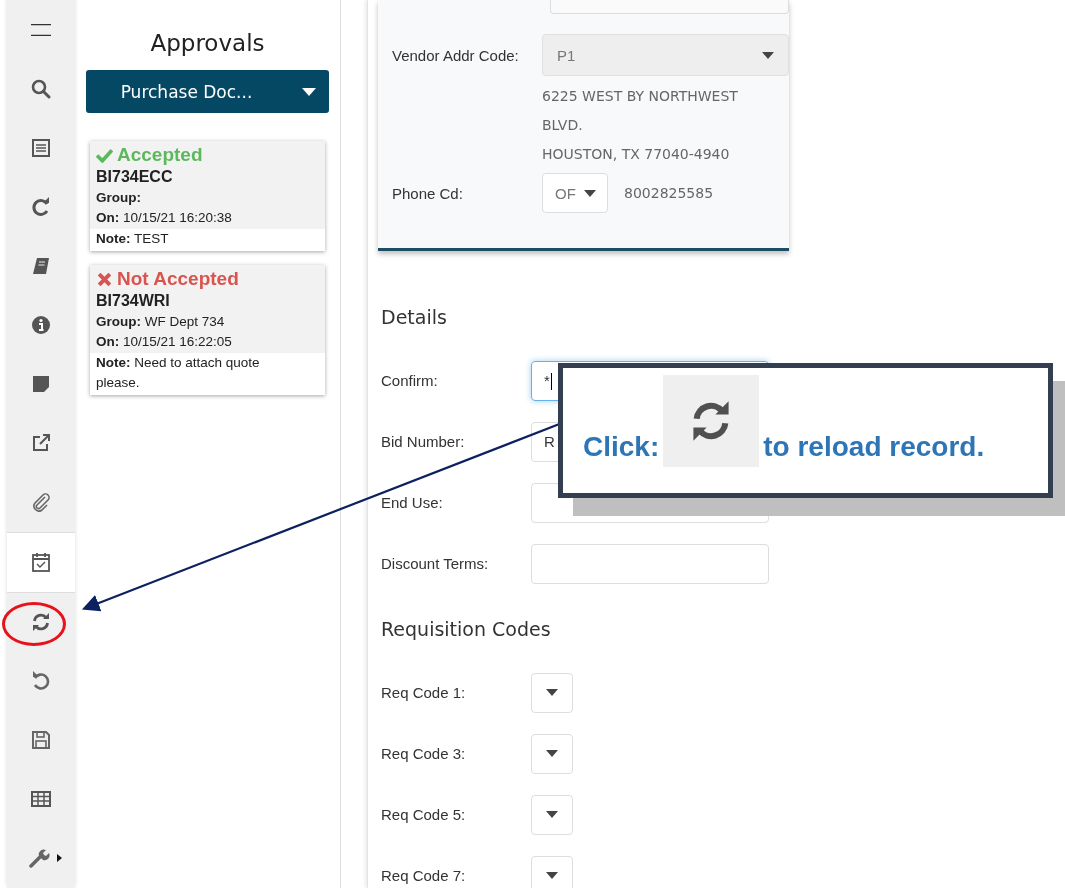 The width and height of the screenshot is (1065, 888). What do you see at coordinates (575, 193) in the screenshot?
I see `phone-code-select: OF` at bounding box center [575, 193].